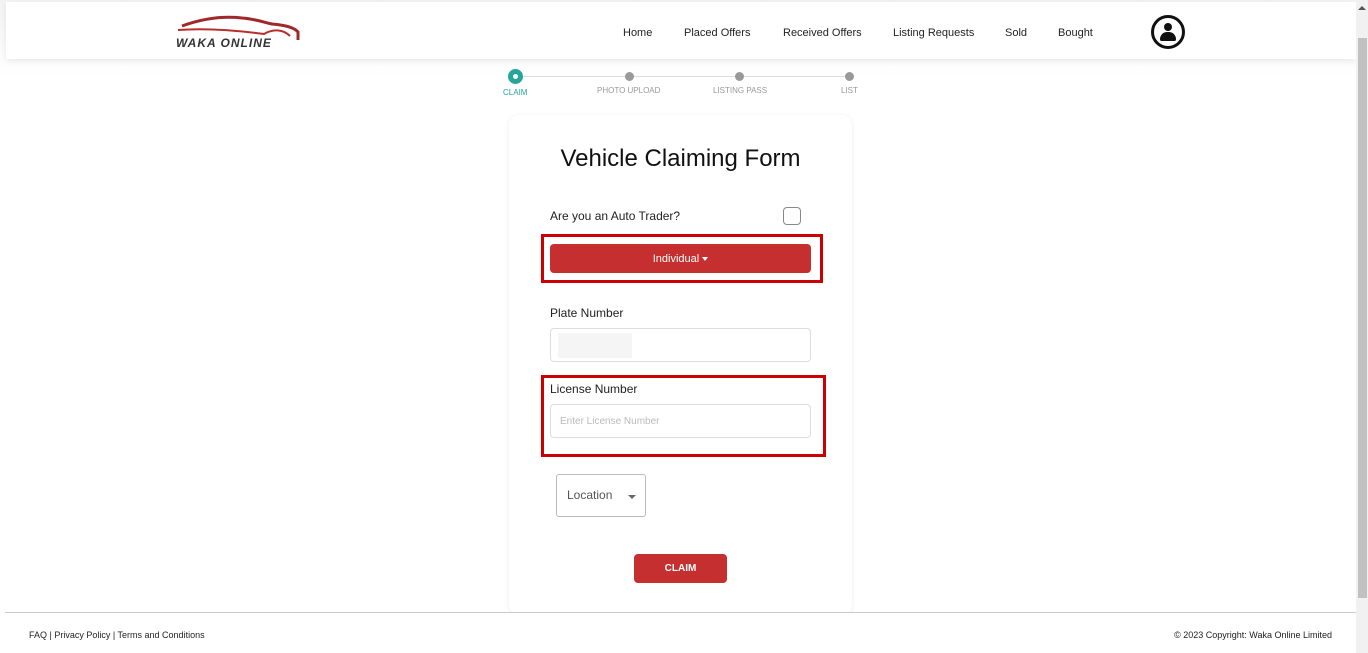 The width and height of the screenshot is (1368, 653). What do you see at coordinates (590, 495) in the screenshot?
I see `location-select-value: Location` at bounding box center [590, 495].